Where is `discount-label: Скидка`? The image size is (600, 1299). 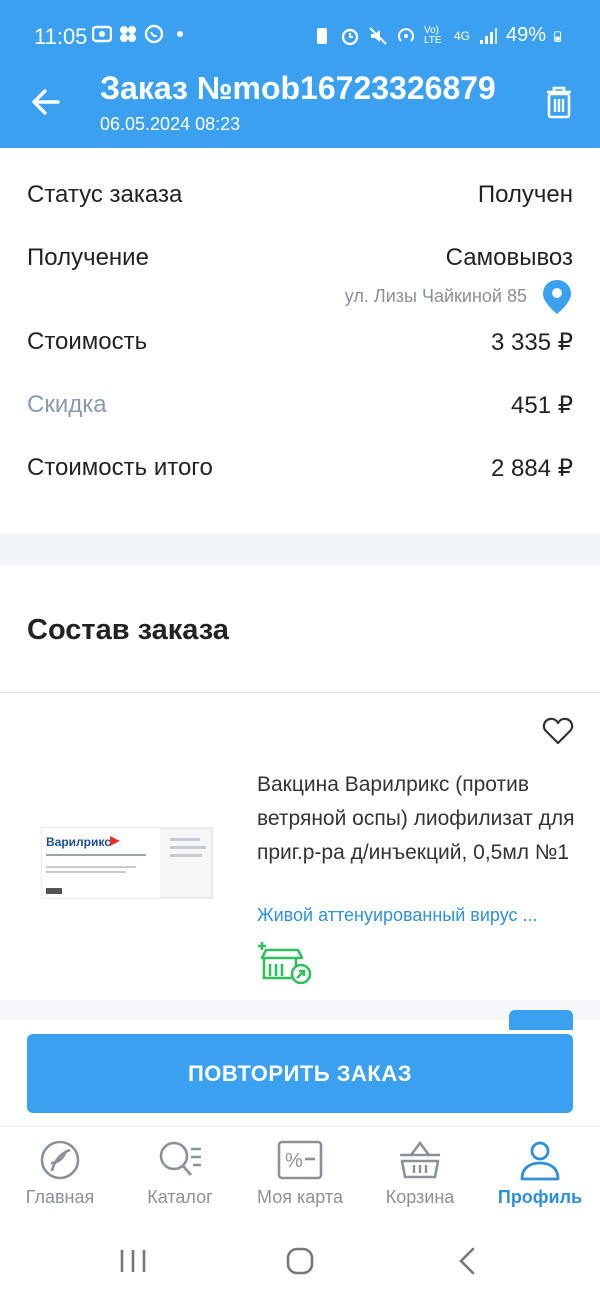 discount-label: Скидка is located at coordinates (67, 404).